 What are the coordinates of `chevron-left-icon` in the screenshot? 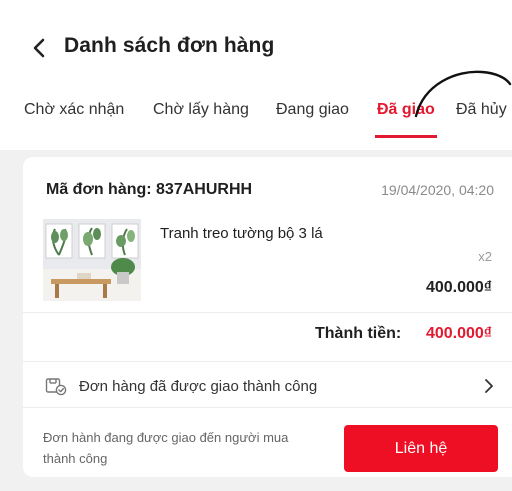 It's located at (39, 48).